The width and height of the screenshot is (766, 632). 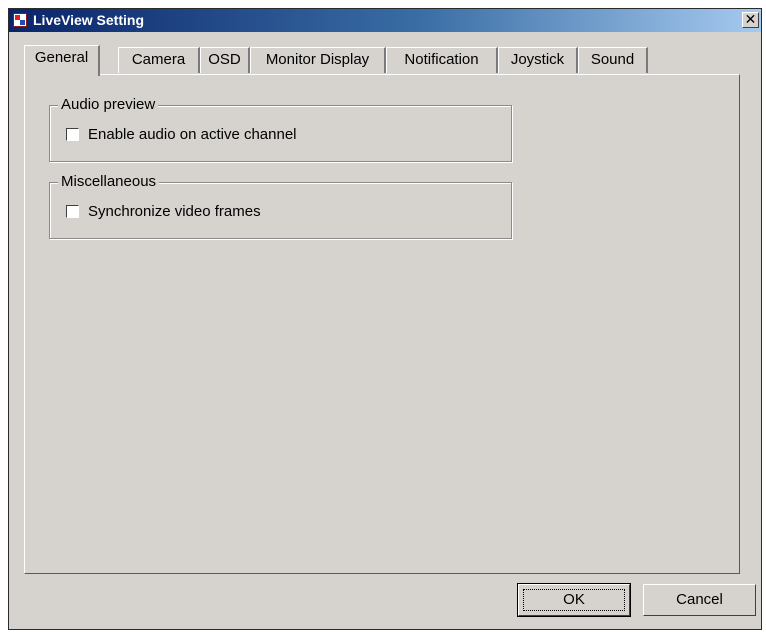 I want to click on enable-audio-option: Enable audio on active channel, so click(x=181, y=134).